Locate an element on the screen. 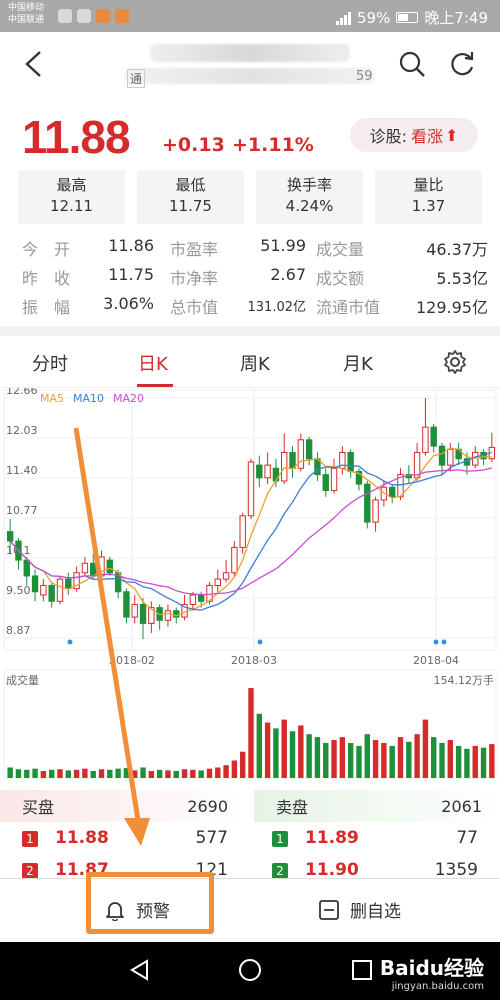  watermark-url: jingyan.baidu.com is located at coordinates (437, 986).